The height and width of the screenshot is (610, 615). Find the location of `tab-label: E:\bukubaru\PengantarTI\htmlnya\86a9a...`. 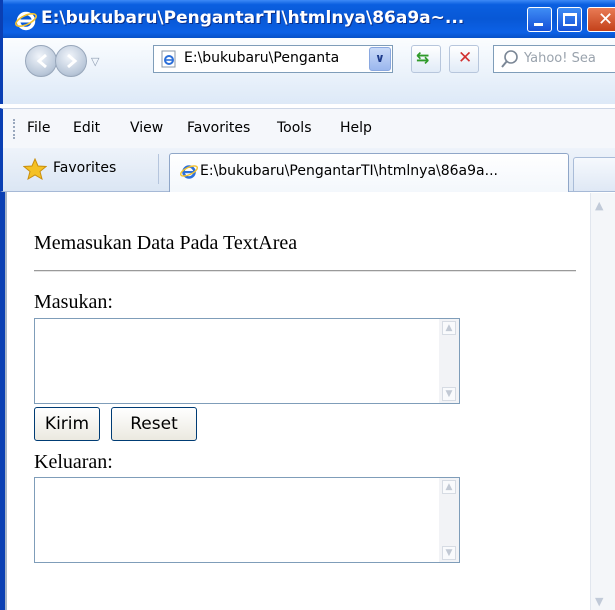

tab-label: E:\bukubaru\PengantarTI\htmlnya\86a9a... is located at coordinates (349, 171).